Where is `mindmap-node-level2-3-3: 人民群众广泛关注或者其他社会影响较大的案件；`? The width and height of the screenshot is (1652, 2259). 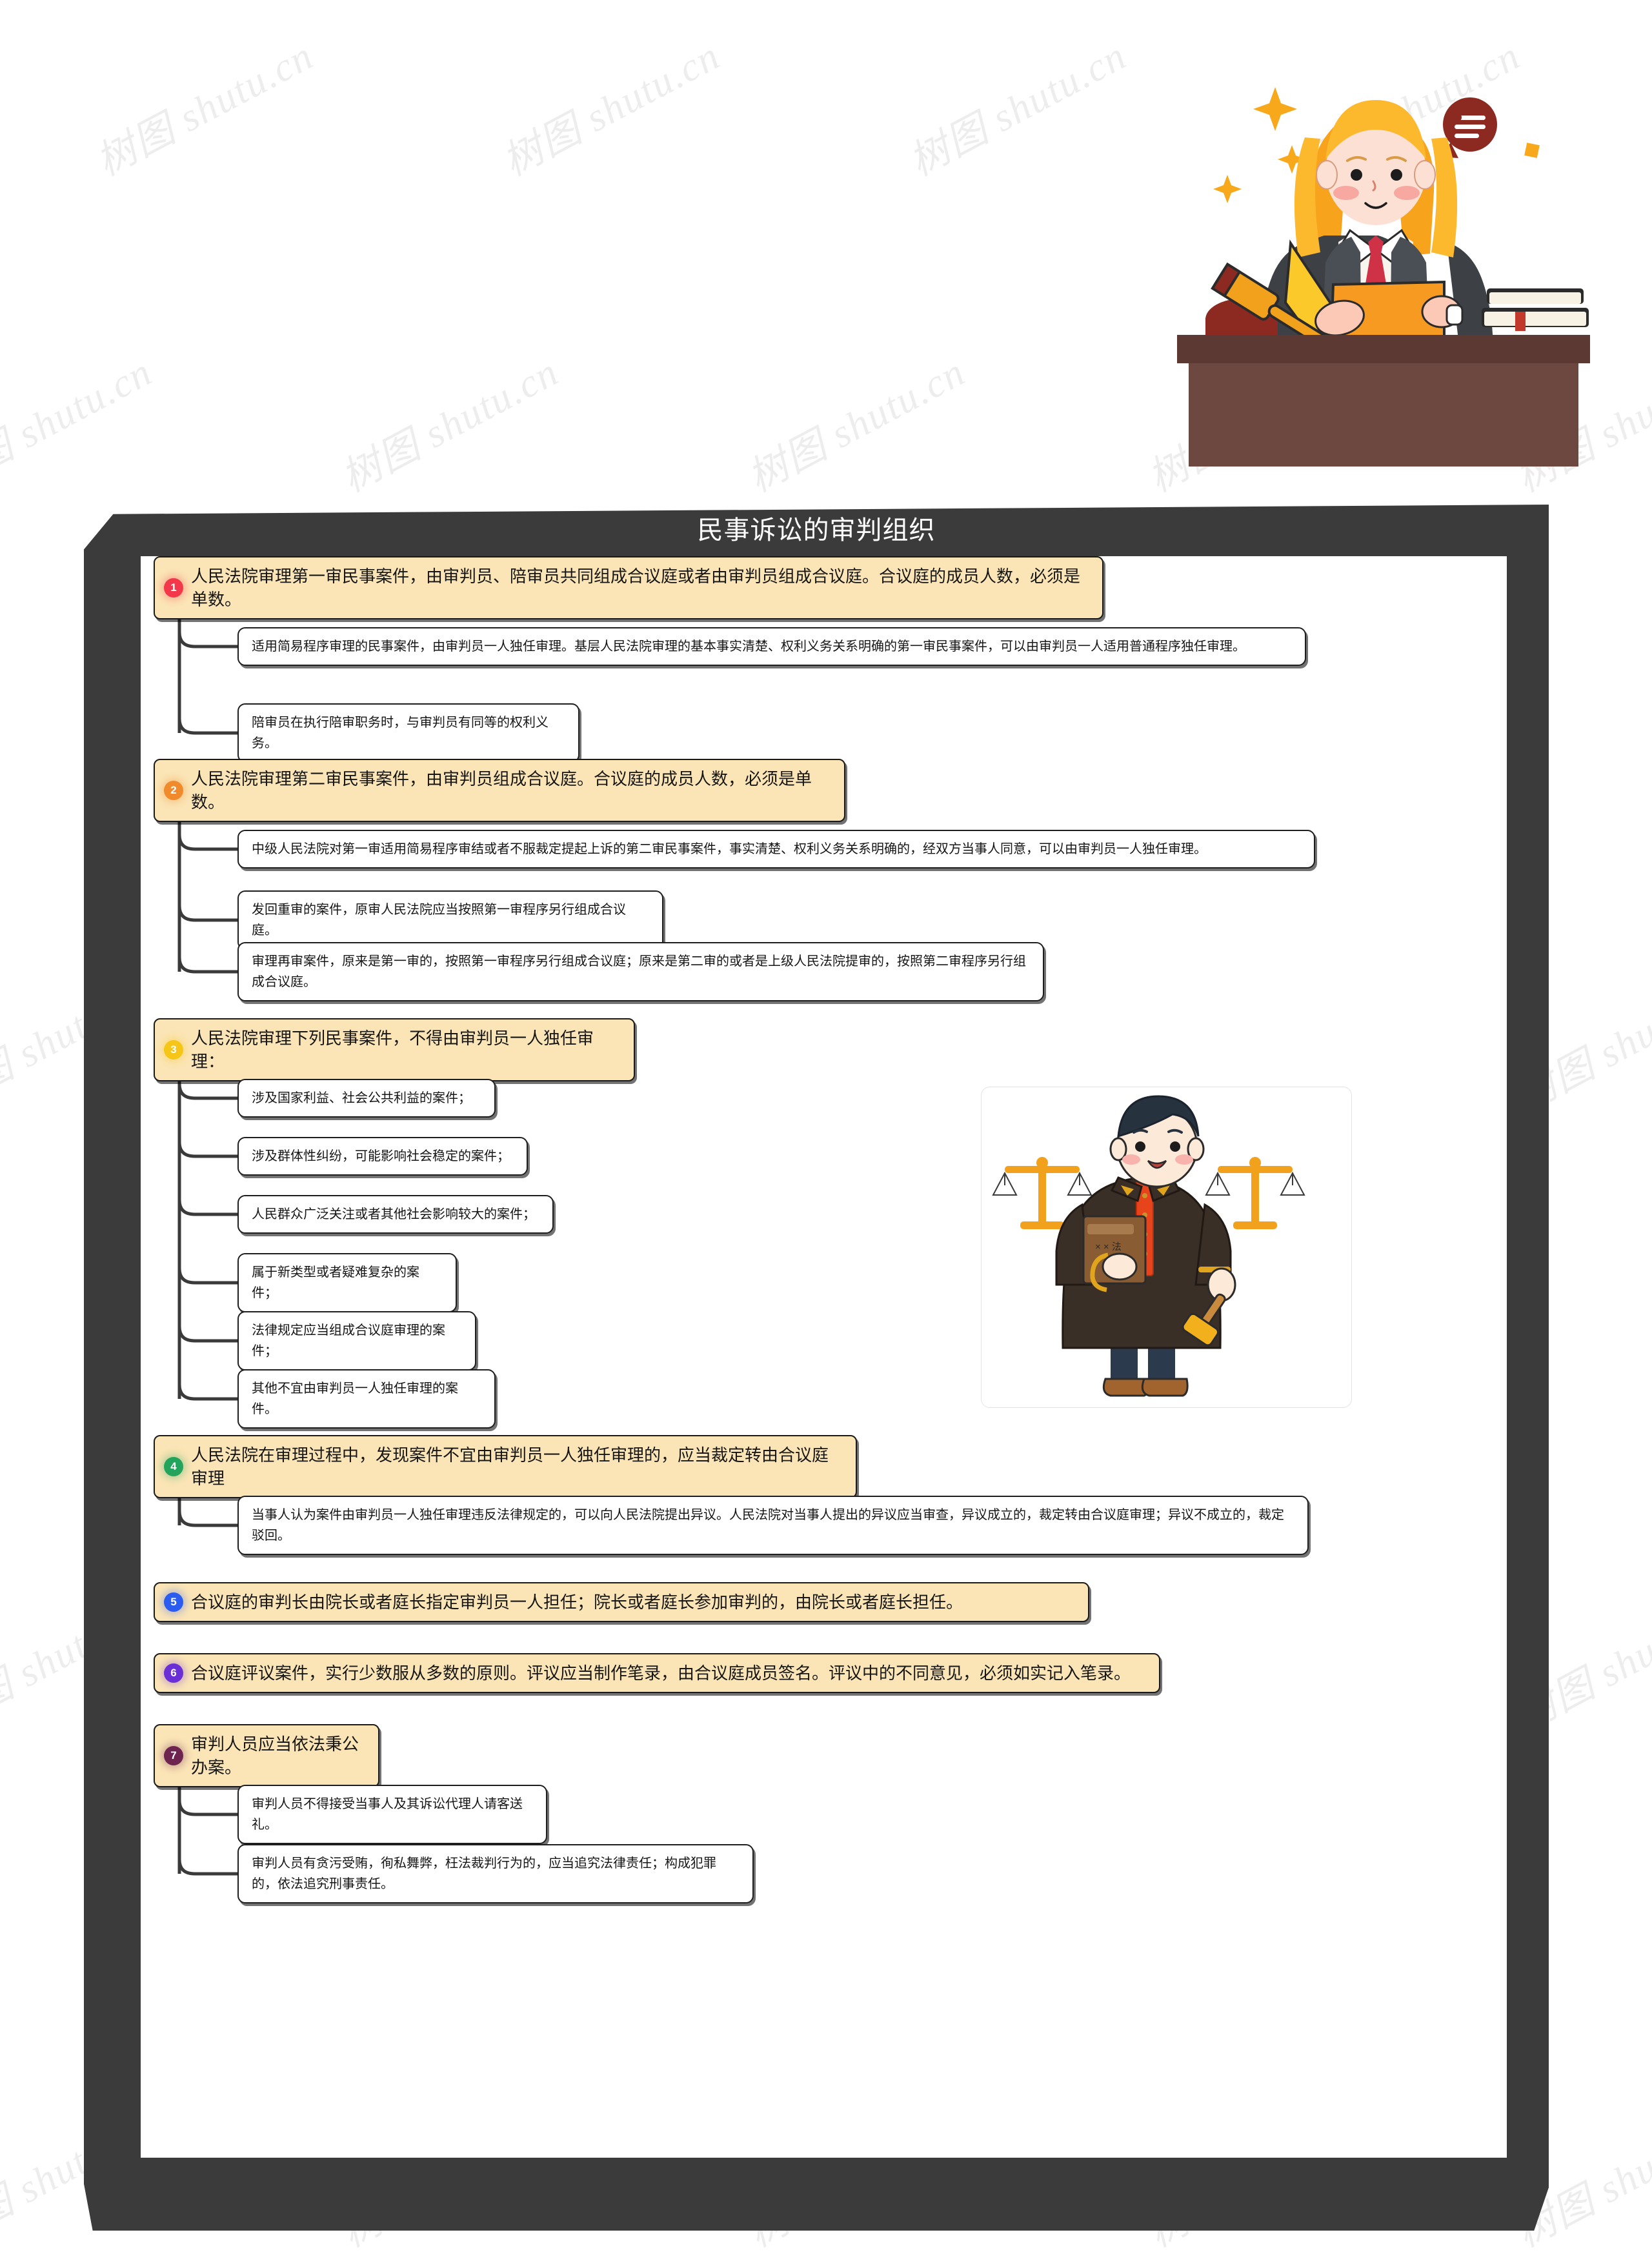
mindmap-node-level2-3-3: 人民群众广泛关注或者其他社会影响较大的案件； is located at coordinates (395, 1214).